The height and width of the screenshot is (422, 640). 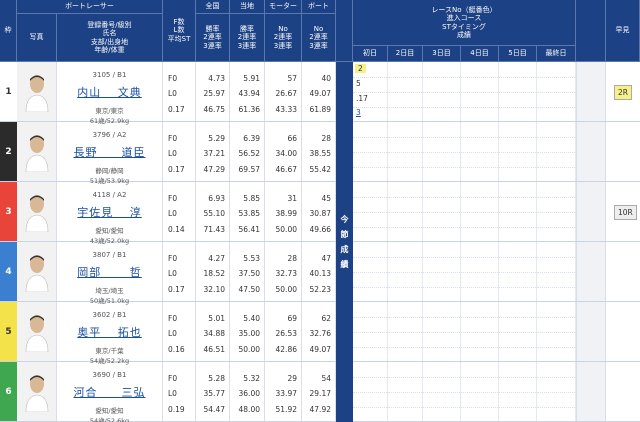 What do you see at coordinates (37, 38) in the screenshot?
I see `header-photo: 写真` at bounding box center [37, 38].